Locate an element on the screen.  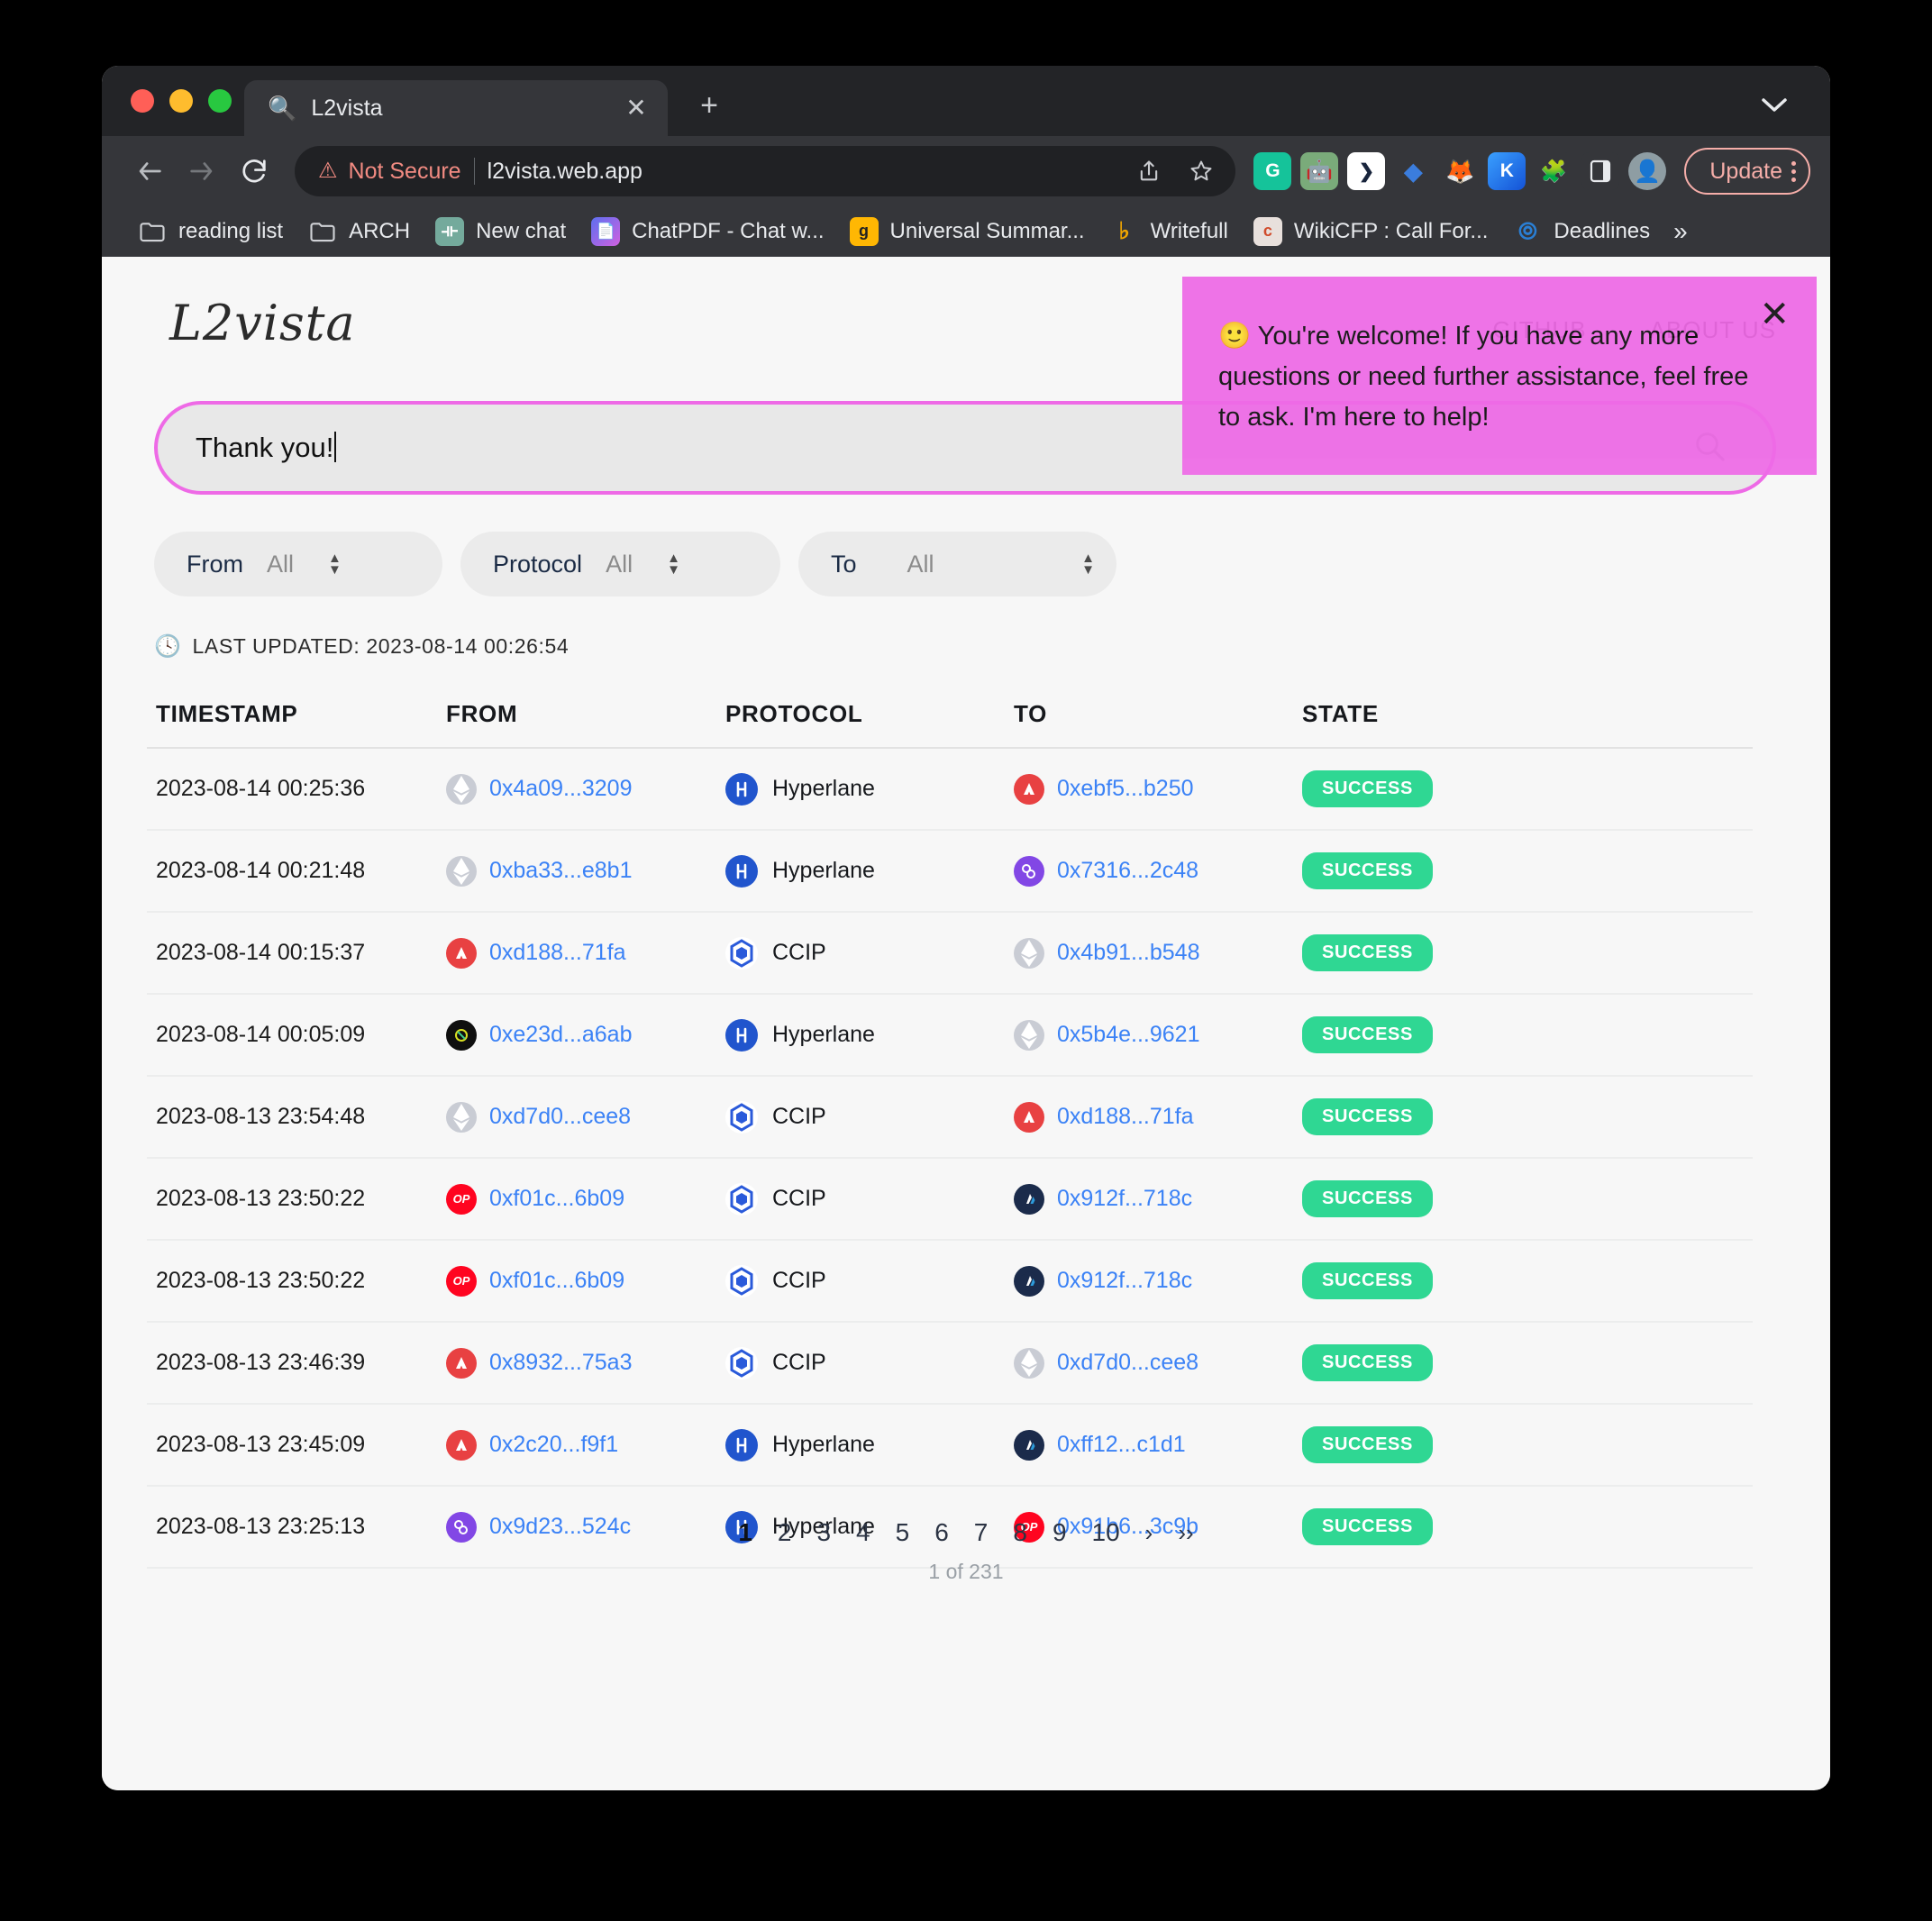
next-page-button: › is located at coordinates (1149, 1533).